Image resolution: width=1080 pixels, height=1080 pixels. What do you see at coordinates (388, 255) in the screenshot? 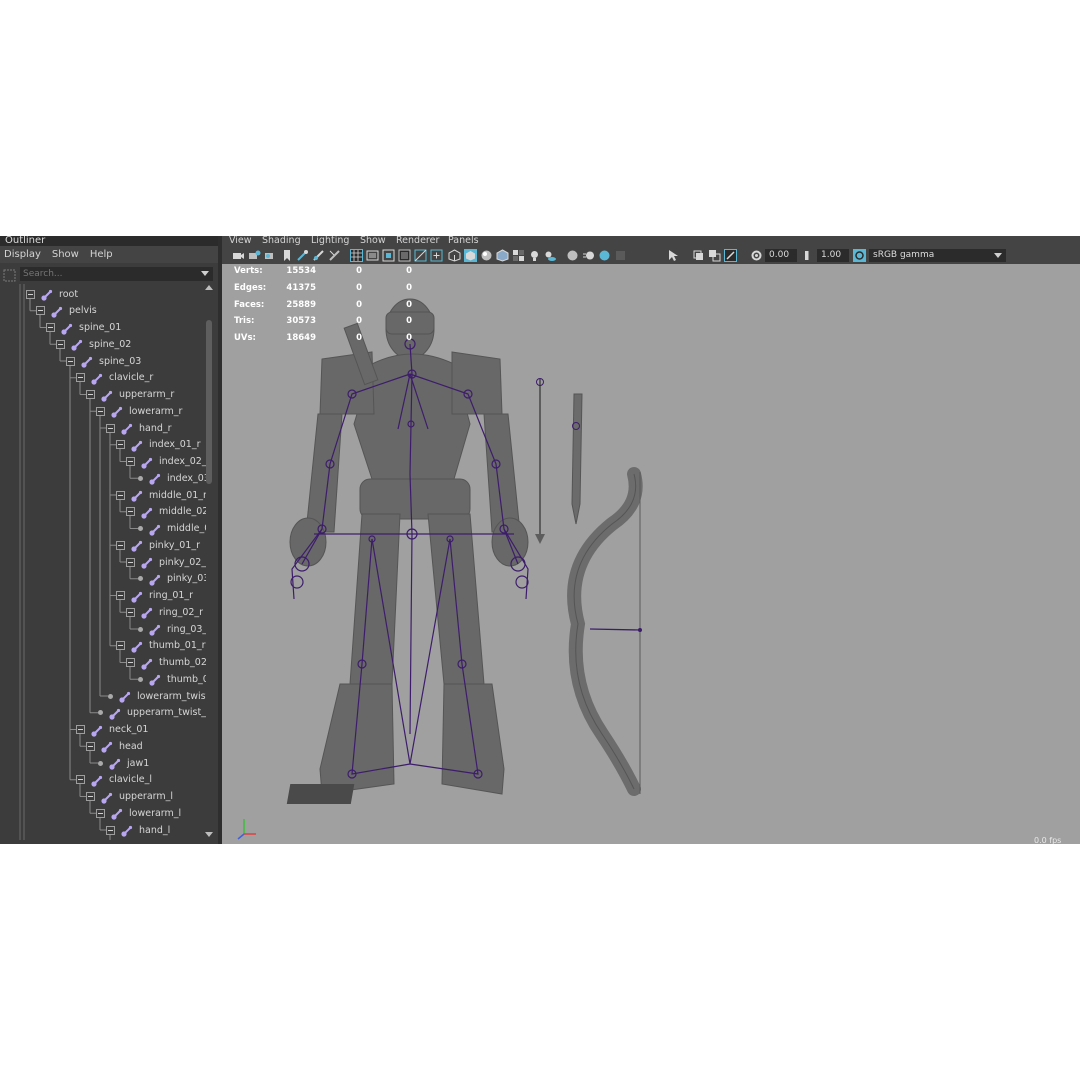
I see `resolution-gate-icon` at bounding box center [388, 255].